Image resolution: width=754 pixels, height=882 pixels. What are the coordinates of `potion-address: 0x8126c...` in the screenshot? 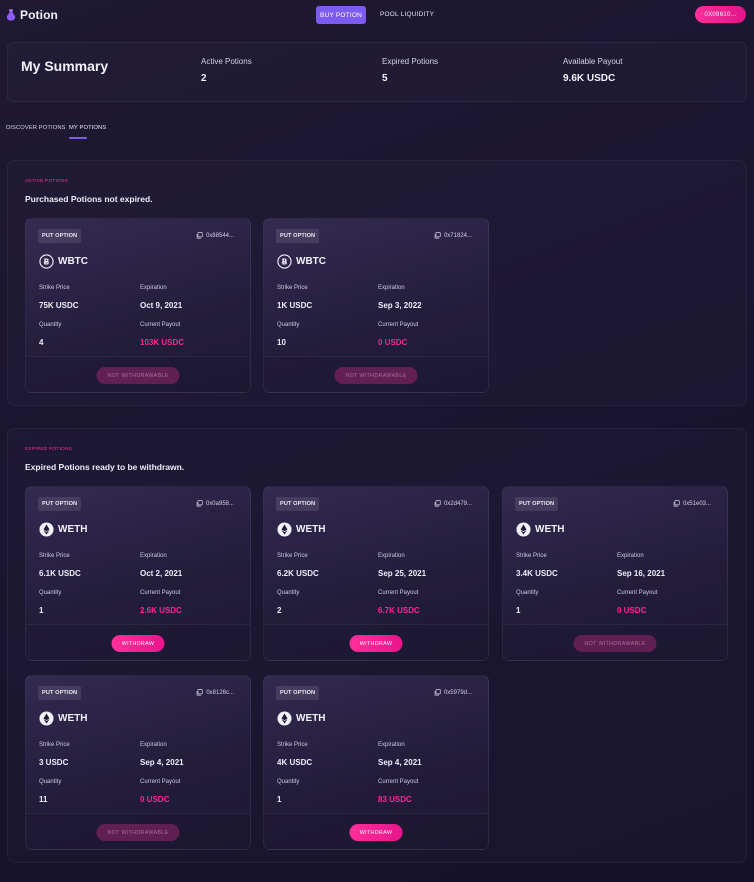 It's located at (215, 692).